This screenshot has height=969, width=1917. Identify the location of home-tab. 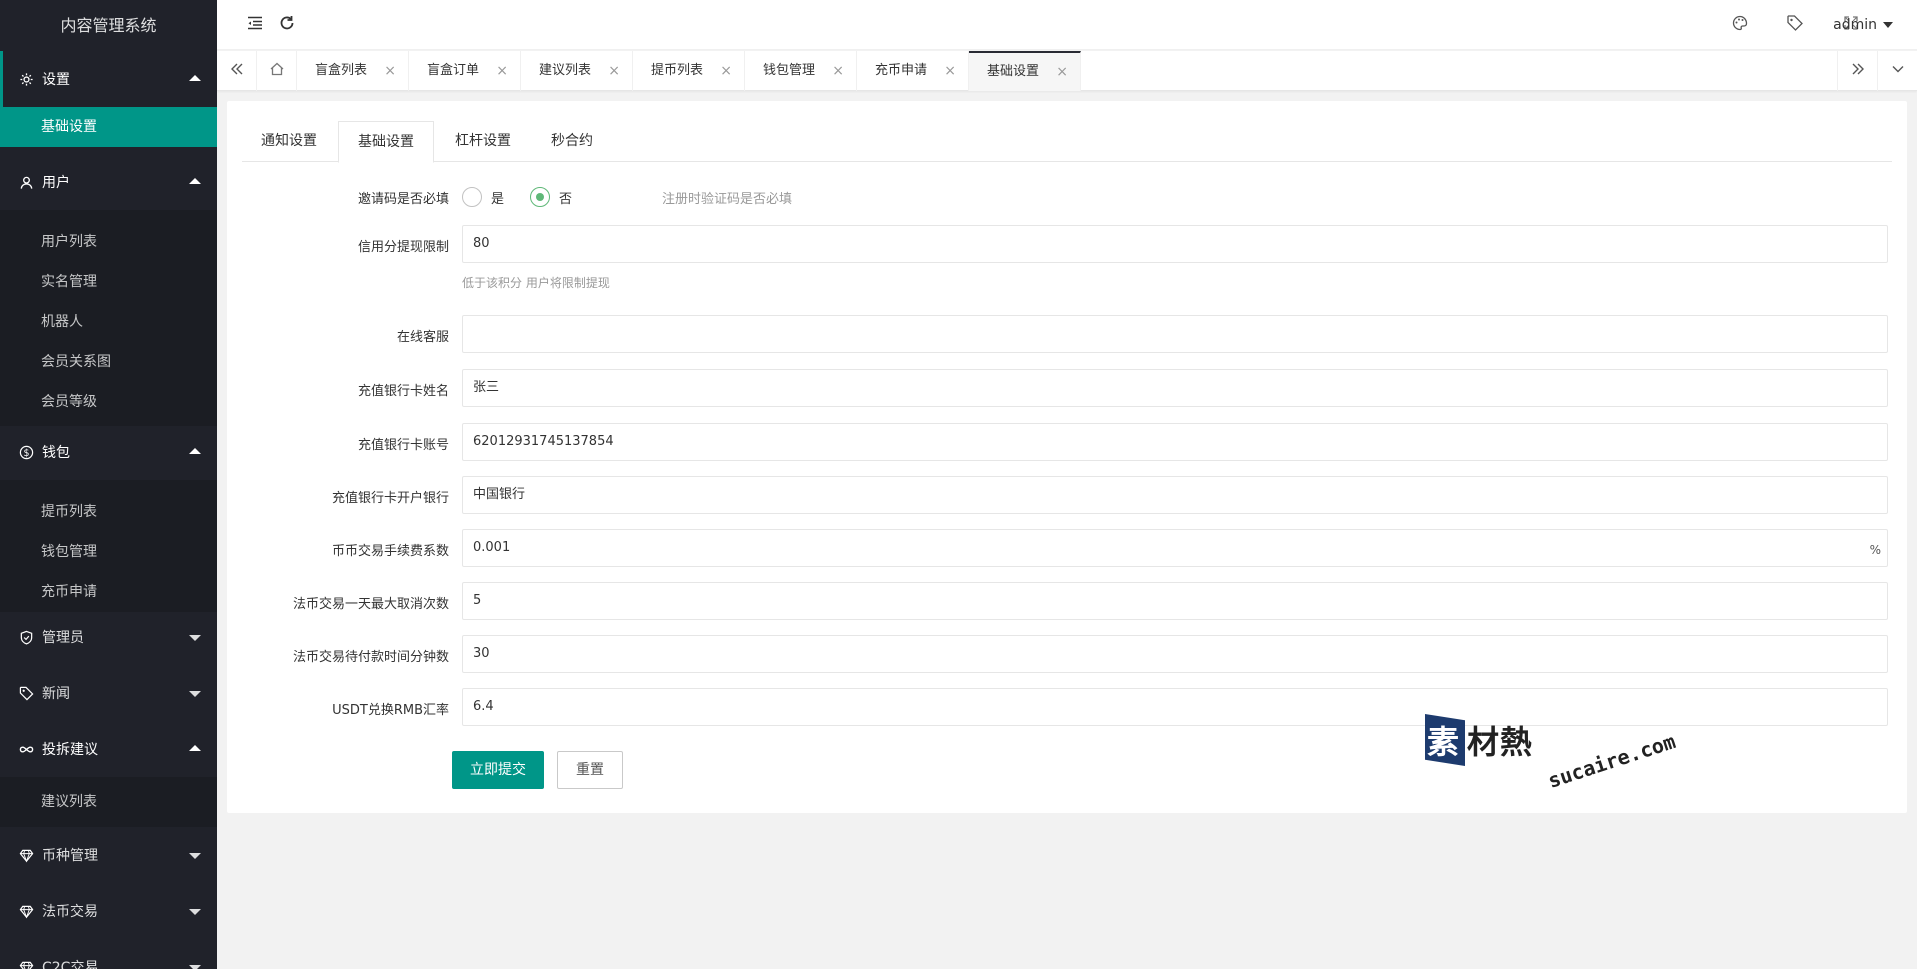
(277, 71).